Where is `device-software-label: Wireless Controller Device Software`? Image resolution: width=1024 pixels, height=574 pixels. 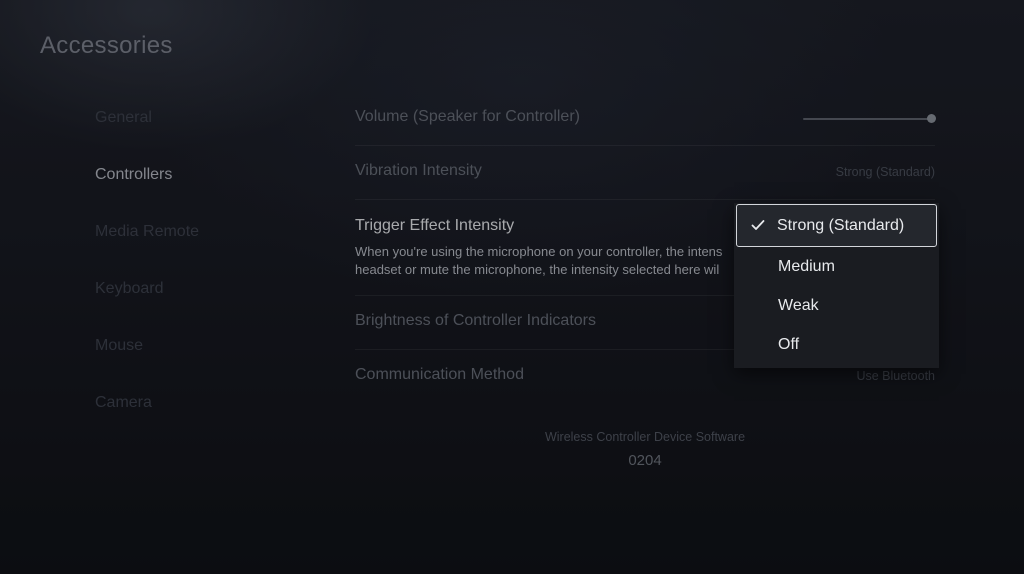 device-software-label: Wireless Controller Device Software is located at coordinates (645, 437).